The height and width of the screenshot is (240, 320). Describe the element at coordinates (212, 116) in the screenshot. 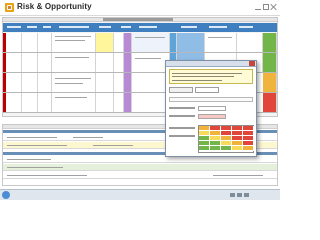

I see `impact-input` at that location.